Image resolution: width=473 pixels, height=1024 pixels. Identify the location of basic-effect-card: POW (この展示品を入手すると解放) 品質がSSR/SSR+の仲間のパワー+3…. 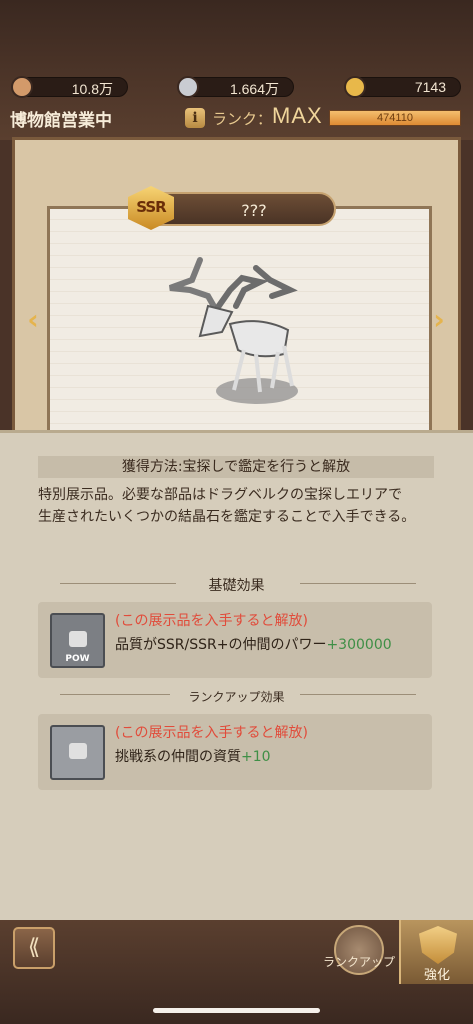
(235, 640).